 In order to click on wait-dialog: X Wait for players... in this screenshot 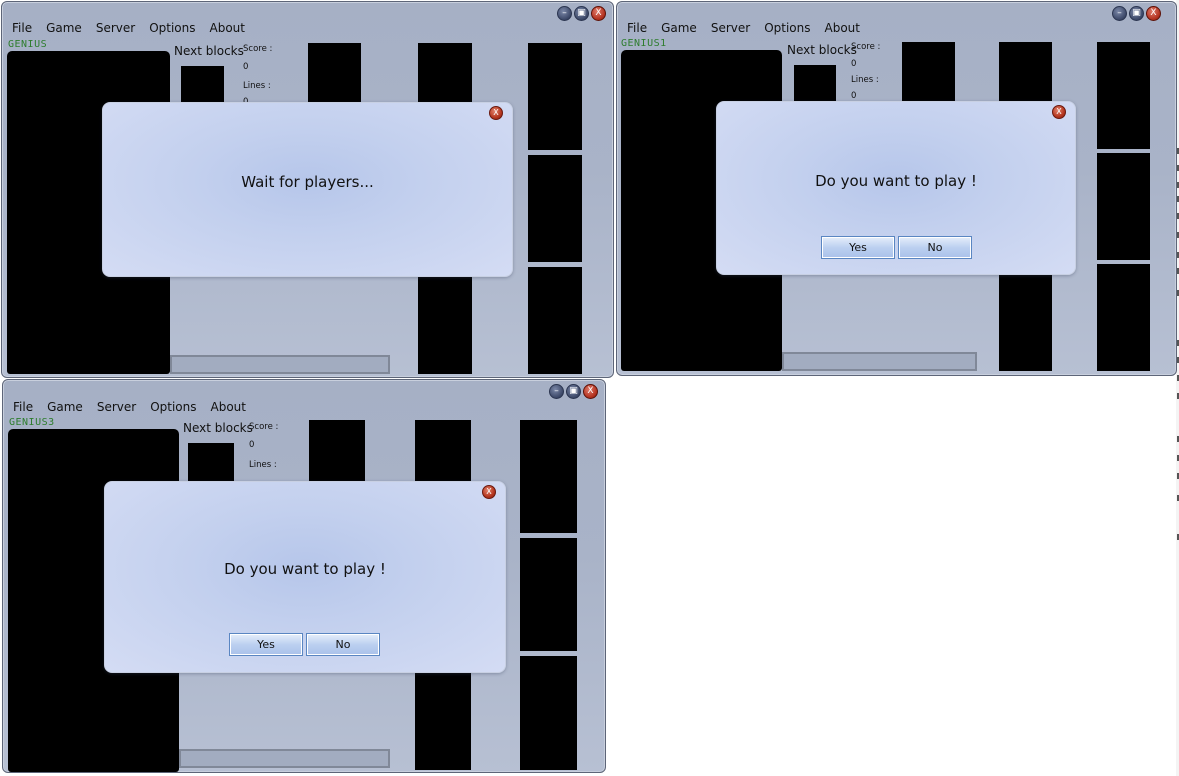, I will do `click(307, 189)`.